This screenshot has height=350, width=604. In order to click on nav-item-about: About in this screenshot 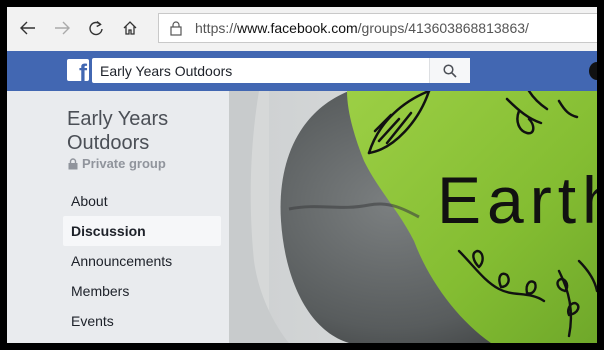, I will do `click(142, 201)`.